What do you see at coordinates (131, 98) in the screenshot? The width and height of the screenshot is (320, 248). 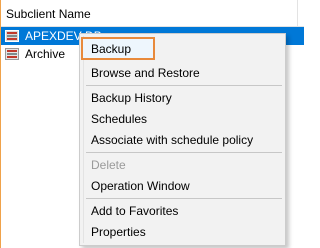 I see `menu-item-label: Backup History` at bounding box center [131, 98].